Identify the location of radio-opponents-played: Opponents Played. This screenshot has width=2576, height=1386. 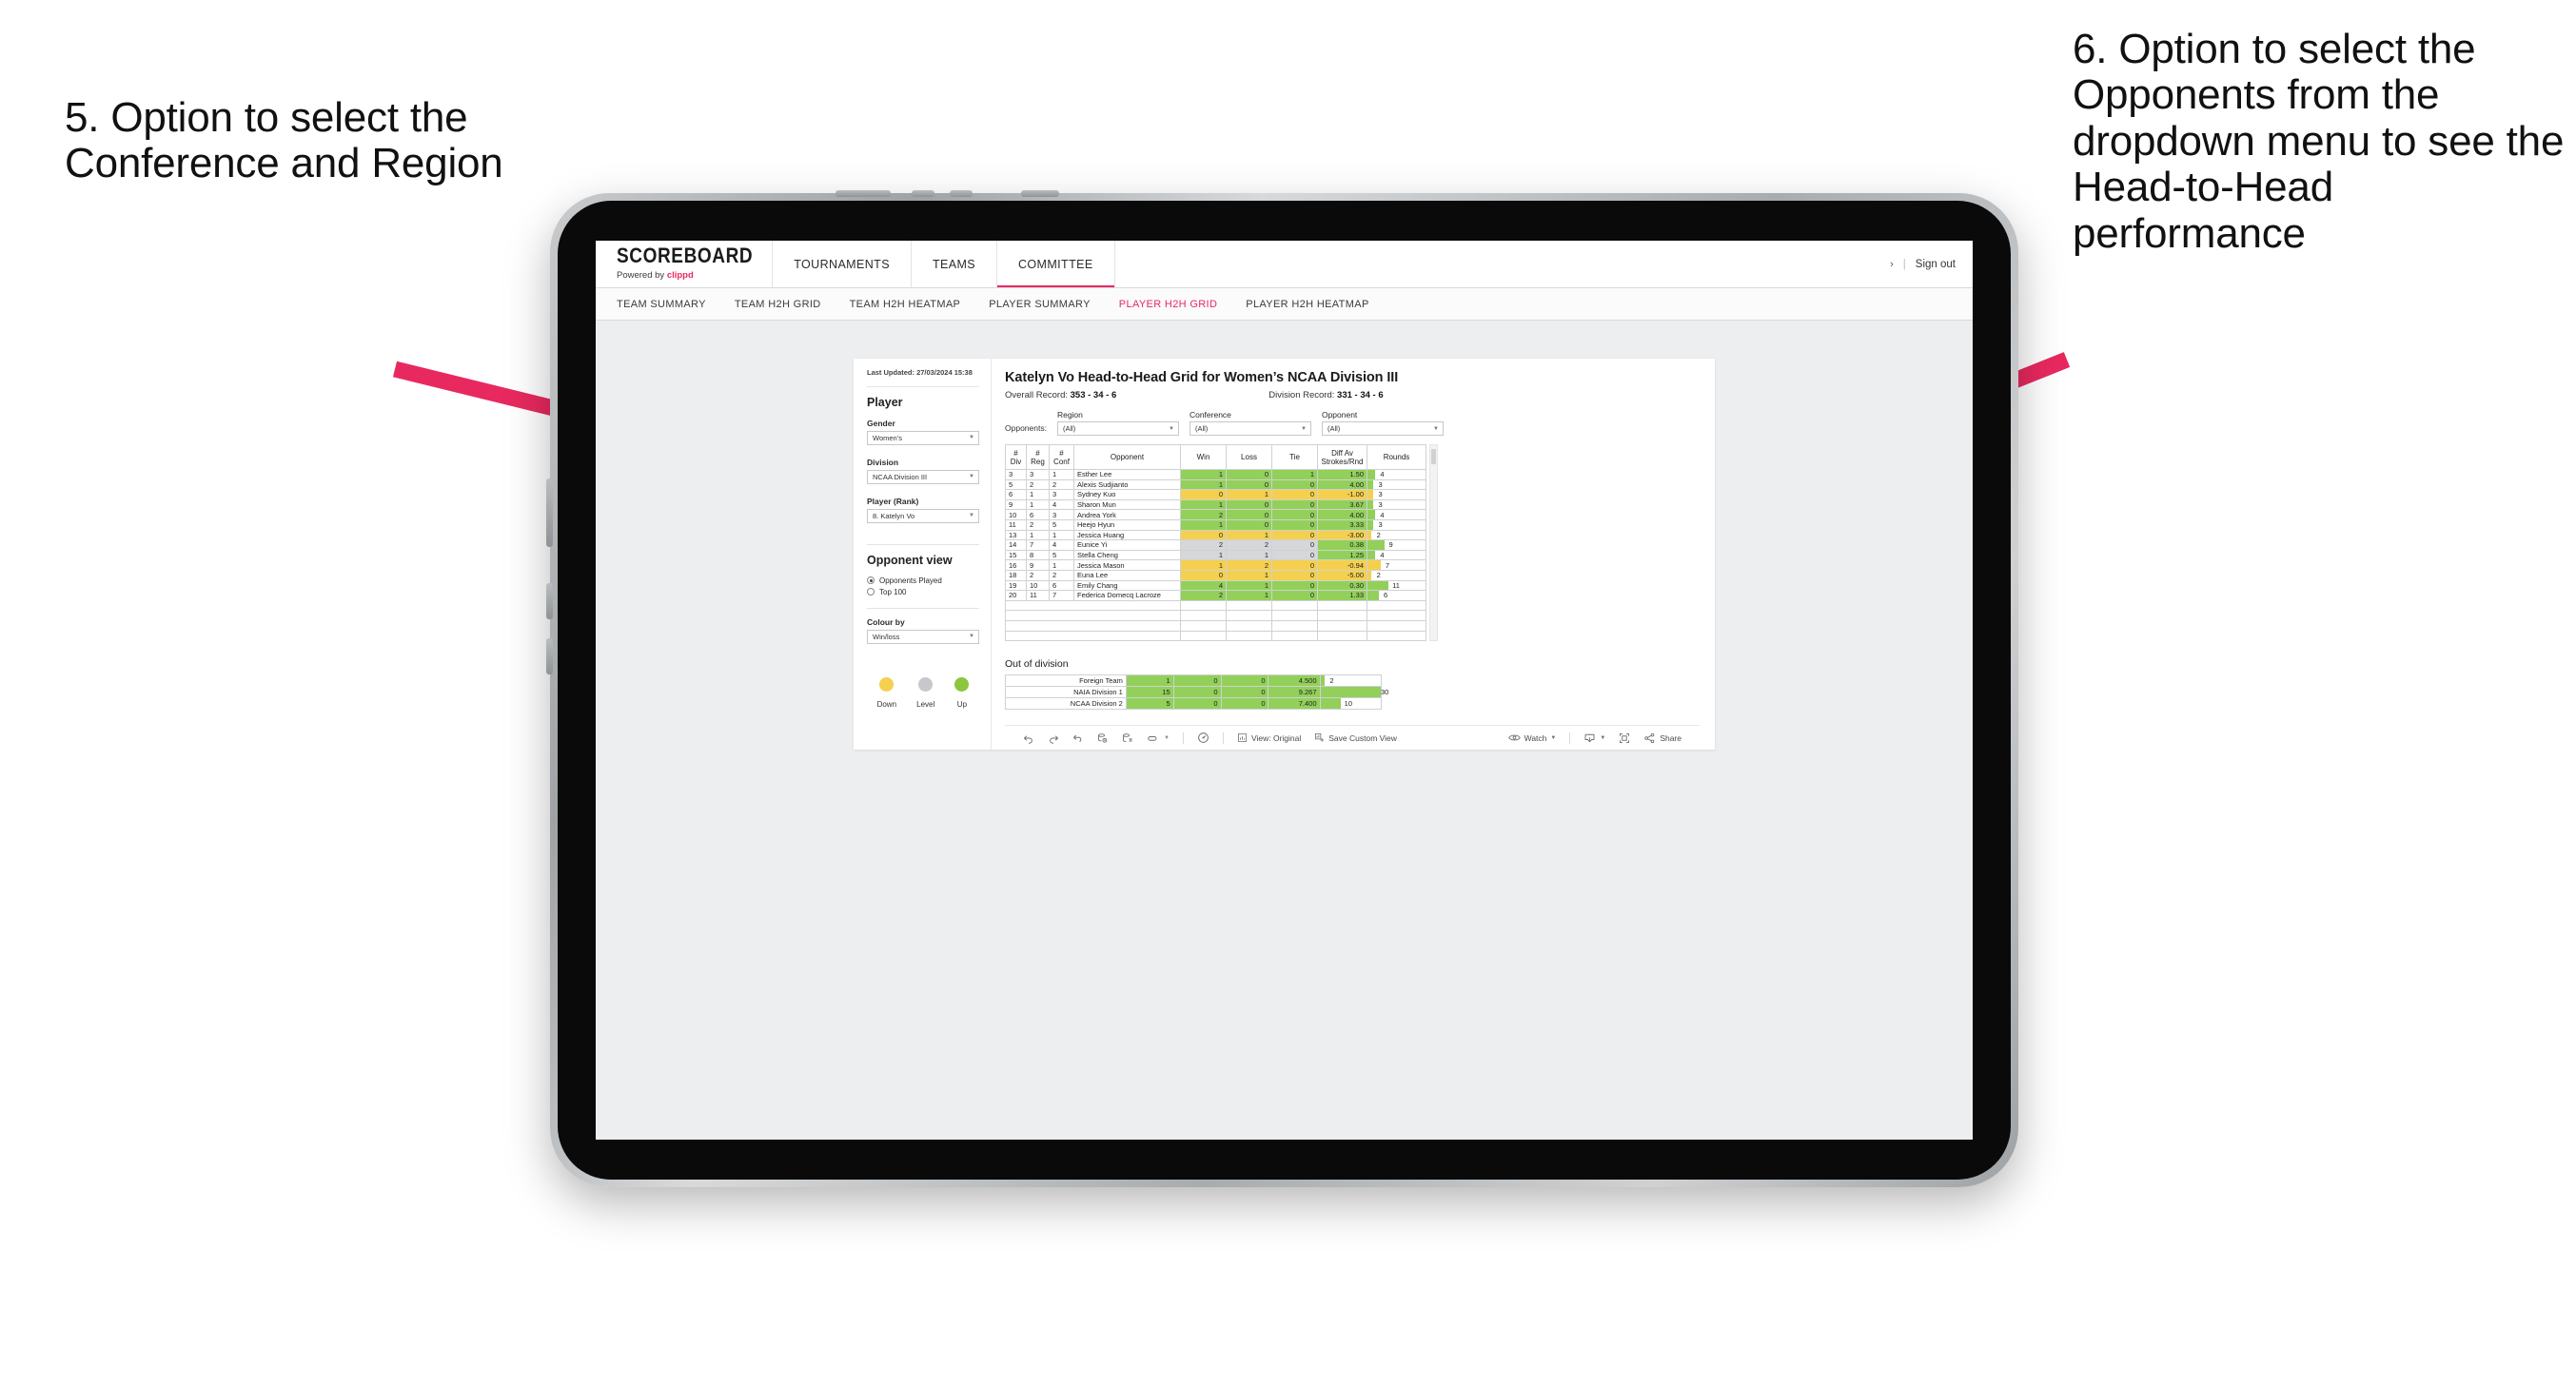
(923, 580).